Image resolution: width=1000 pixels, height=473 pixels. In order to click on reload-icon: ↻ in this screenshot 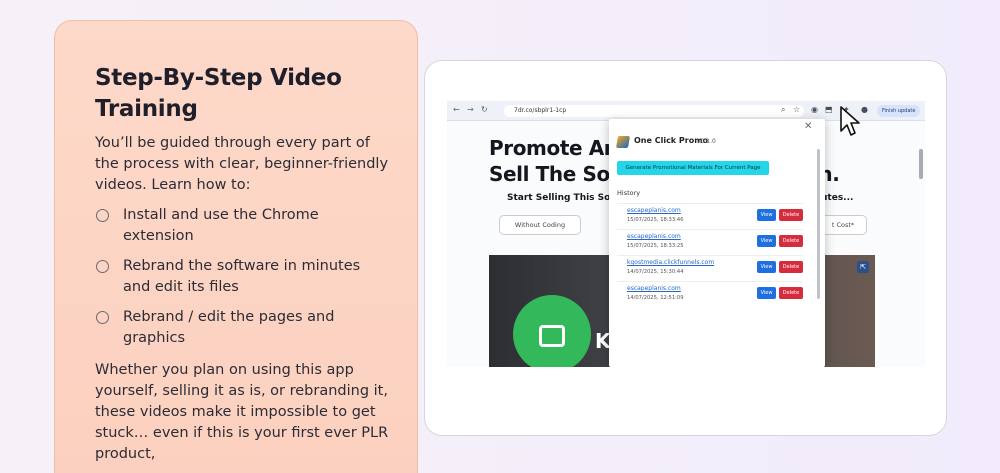, I will do `click(484, 109)`.